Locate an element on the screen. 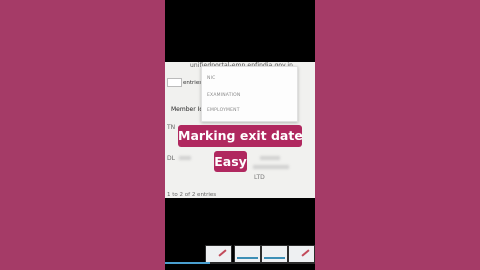  dropdown-item: NIC is located at coordinates (211, 78).